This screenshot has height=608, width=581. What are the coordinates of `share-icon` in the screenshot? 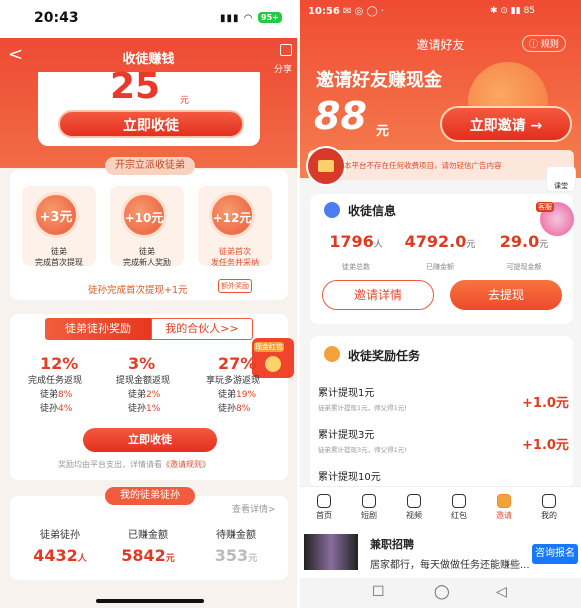 It's located at (286, 50).